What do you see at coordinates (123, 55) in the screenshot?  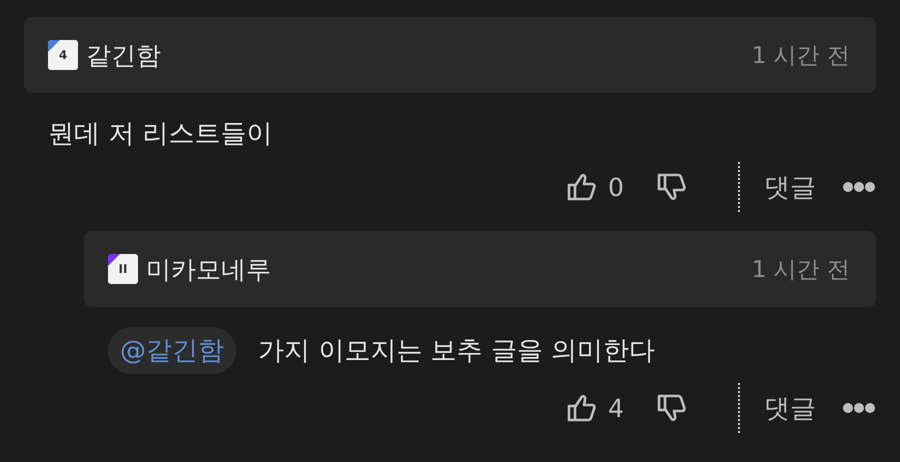 I see `author-name: 같긴함` at bounding box center [123, 55].